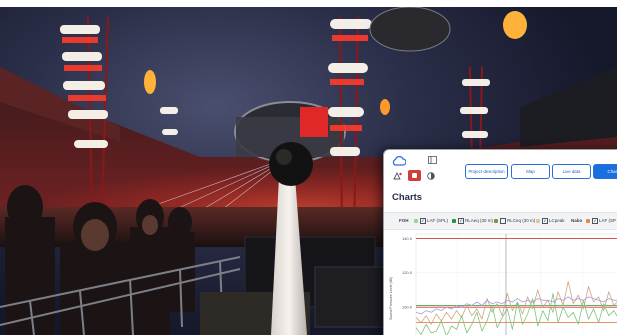 This screenshot has height=335, width=617. I want to click on notification-icon, so click(397, 176).